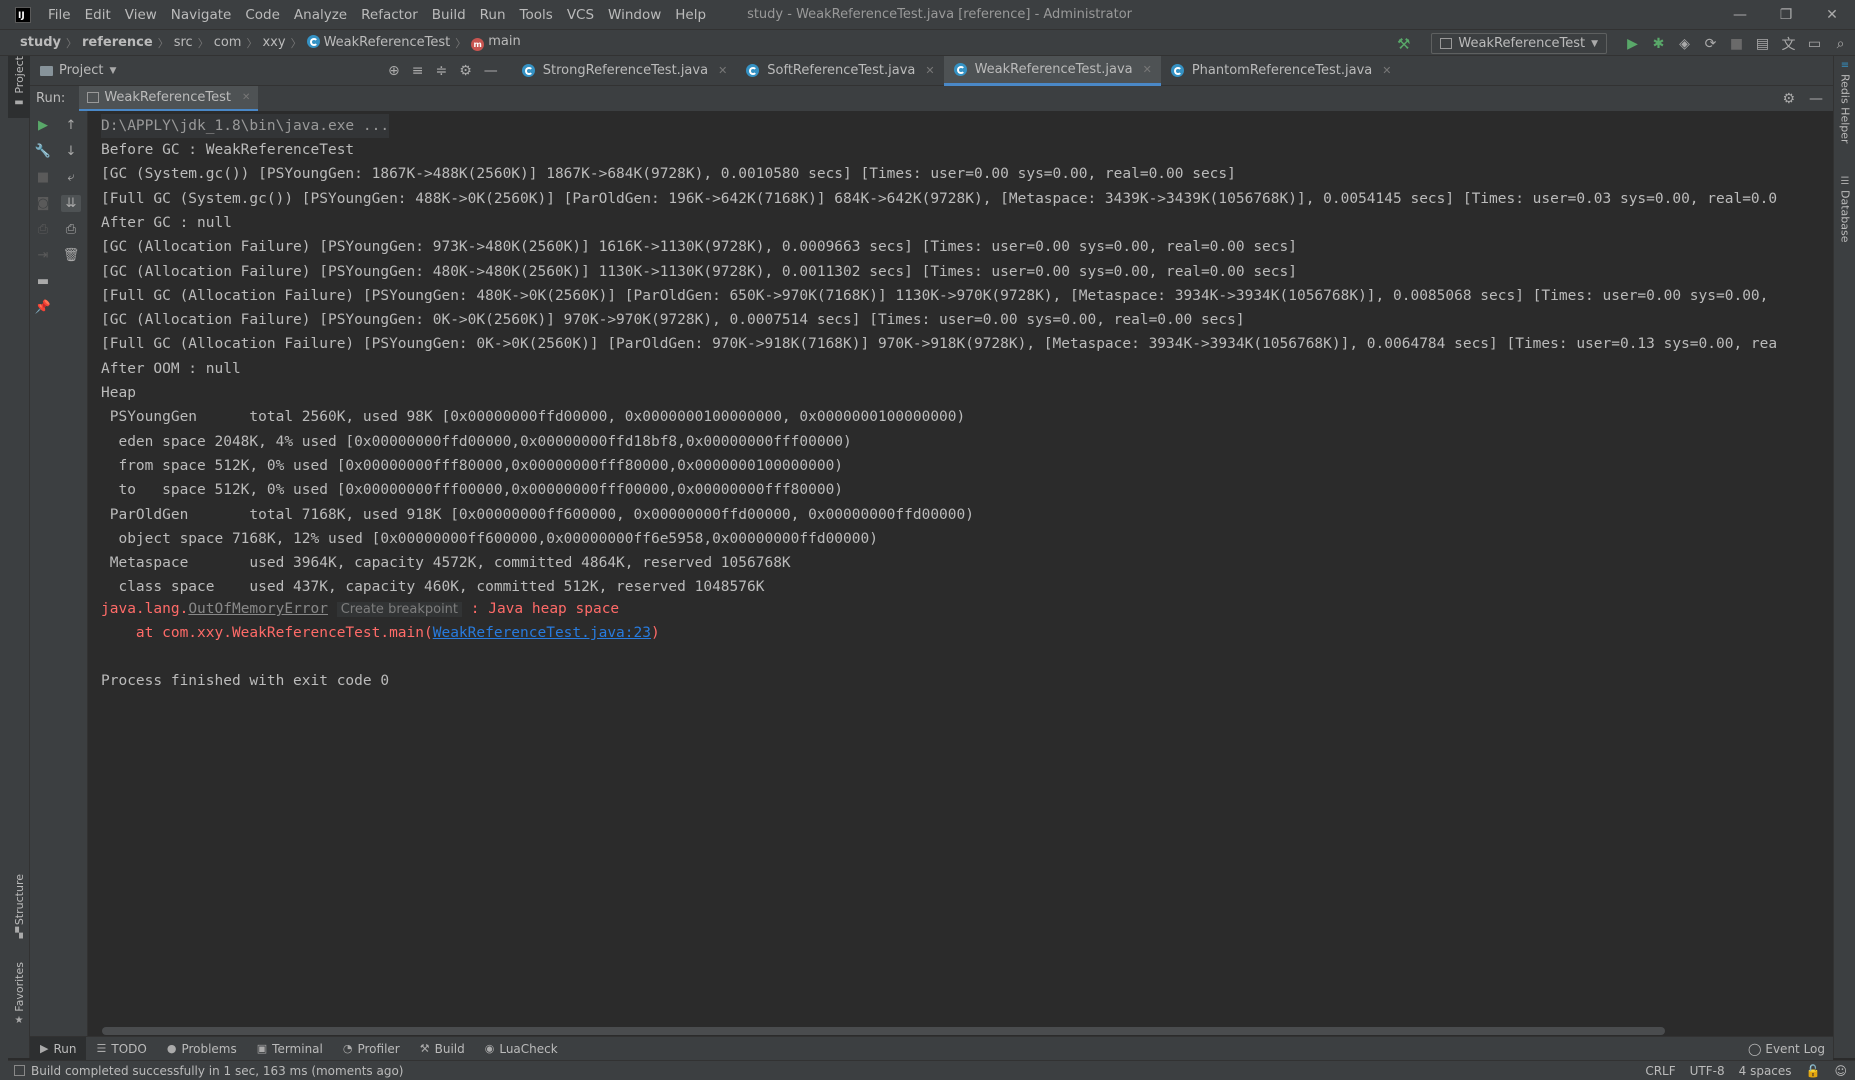  What do you see at coordinates (883, 1031) in the screenshot?
I see `horizontal-scrollbar` at bounding box center [883, 1031].